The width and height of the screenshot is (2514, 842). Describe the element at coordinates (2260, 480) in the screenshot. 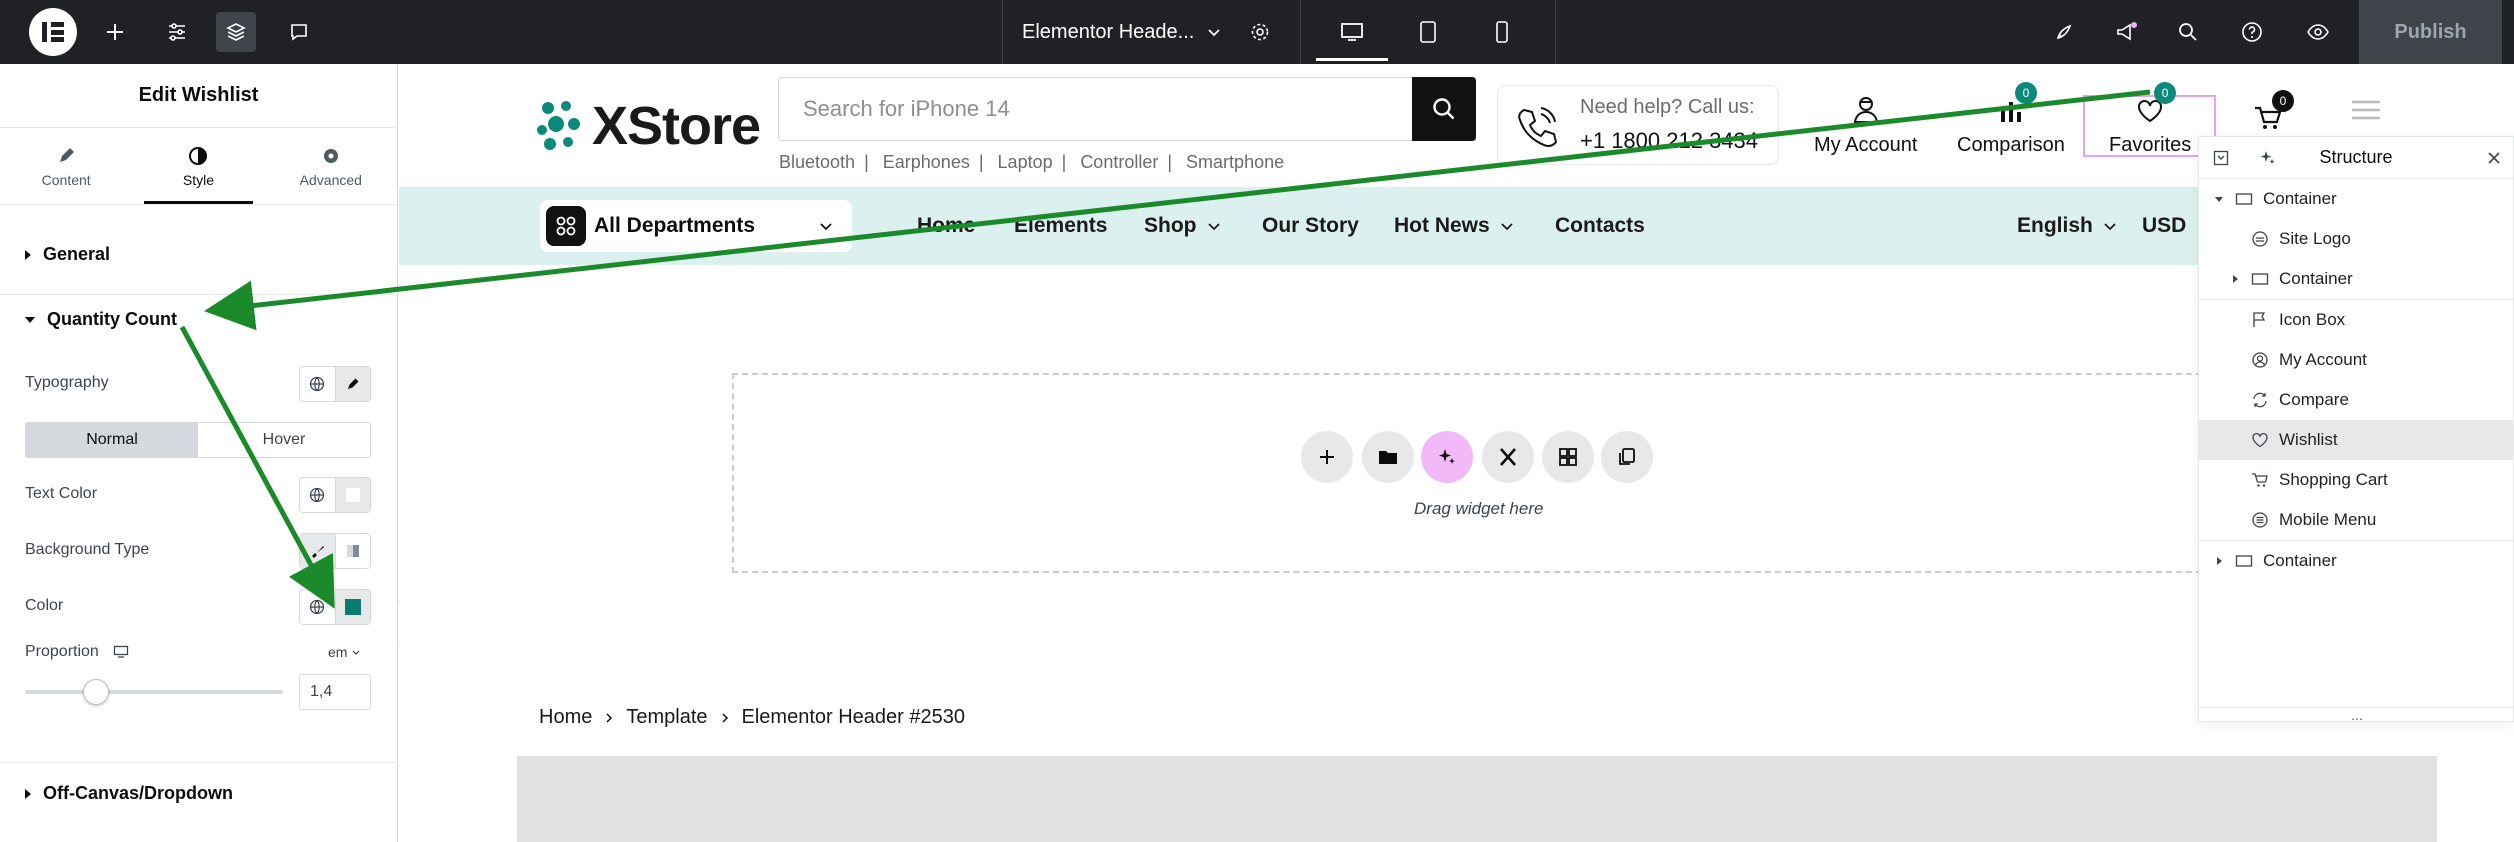

I see `cart-icon` at that location.